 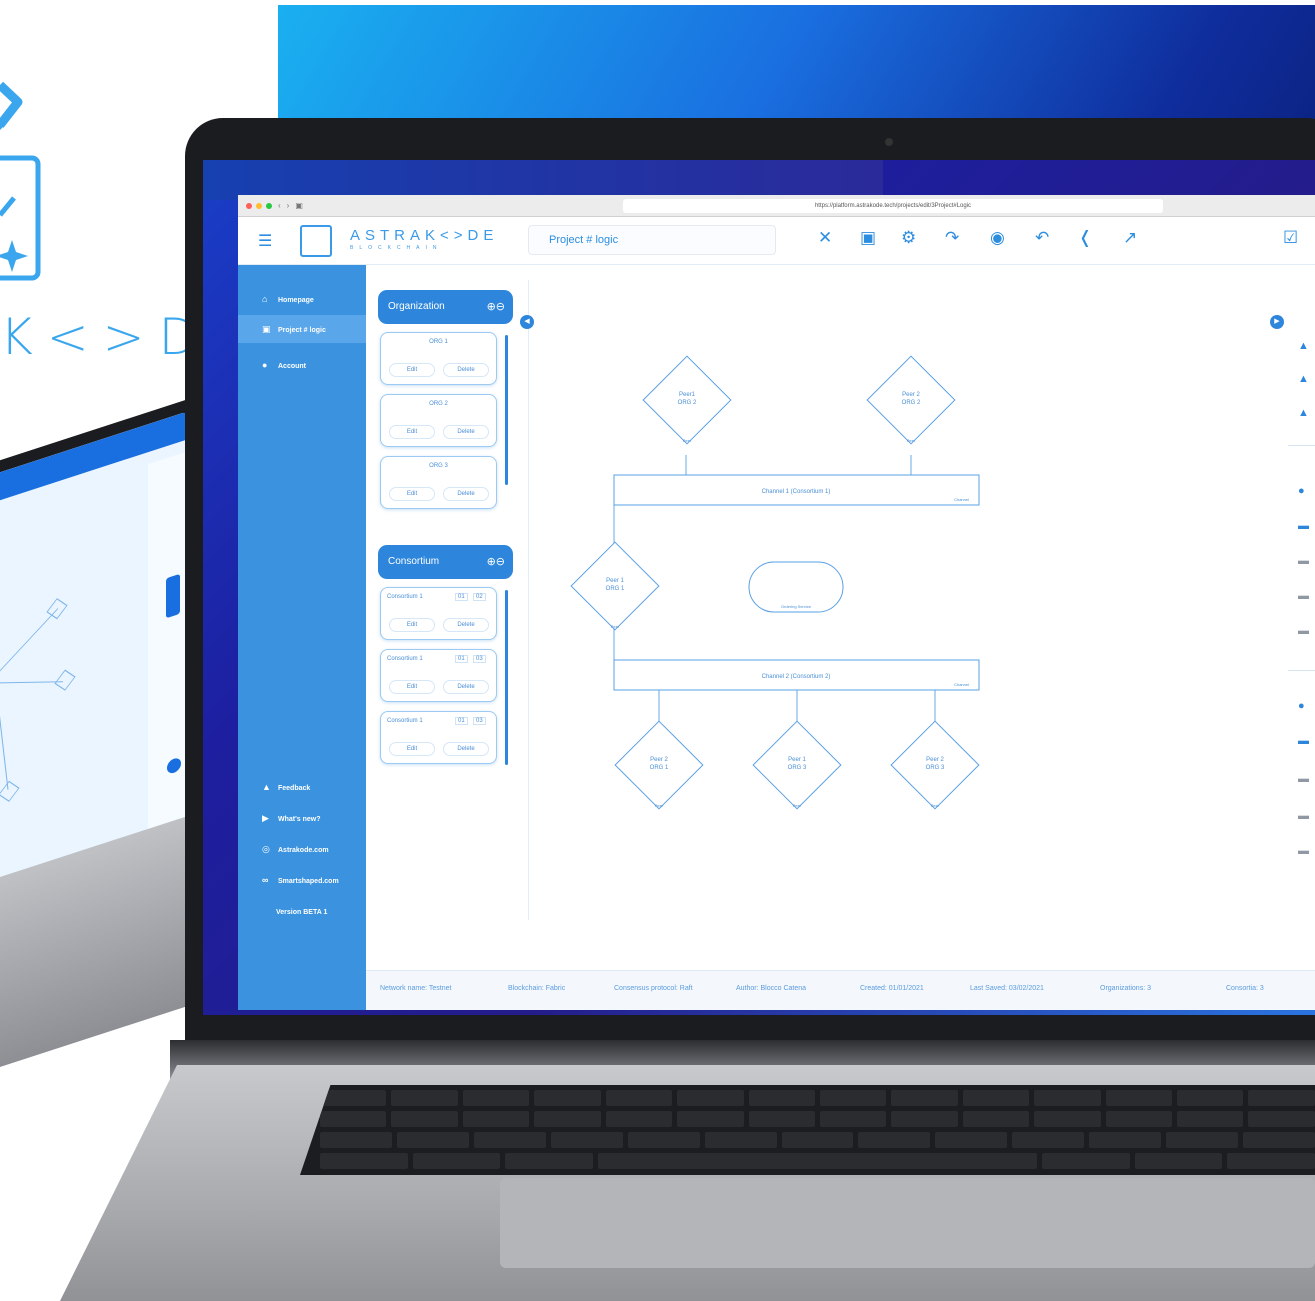 I want to click on sidebar-item-project: ▣ Project # logic, so click(x=302, y=329).